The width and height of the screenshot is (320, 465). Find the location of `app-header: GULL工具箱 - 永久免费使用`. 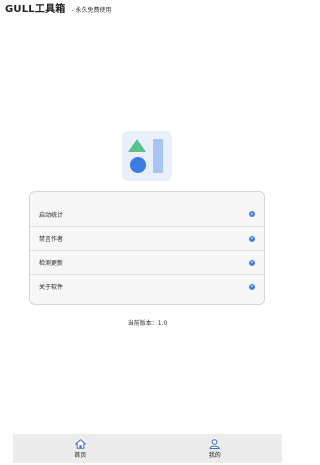

app-header: GULL工具箱 - 永久免费使用 is located at coordinates (58, 7).